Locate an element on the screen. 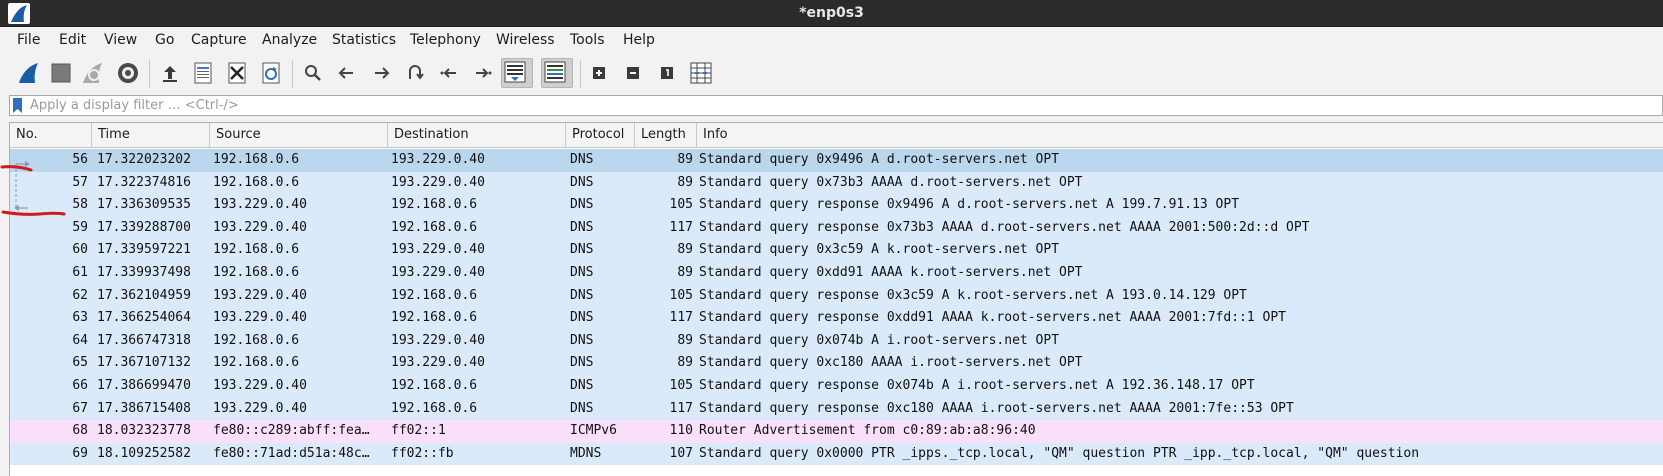 Image resolution: width=1663 pixels, height=476 pixels. stop-capture-icon is located at coordinates (61, 73).